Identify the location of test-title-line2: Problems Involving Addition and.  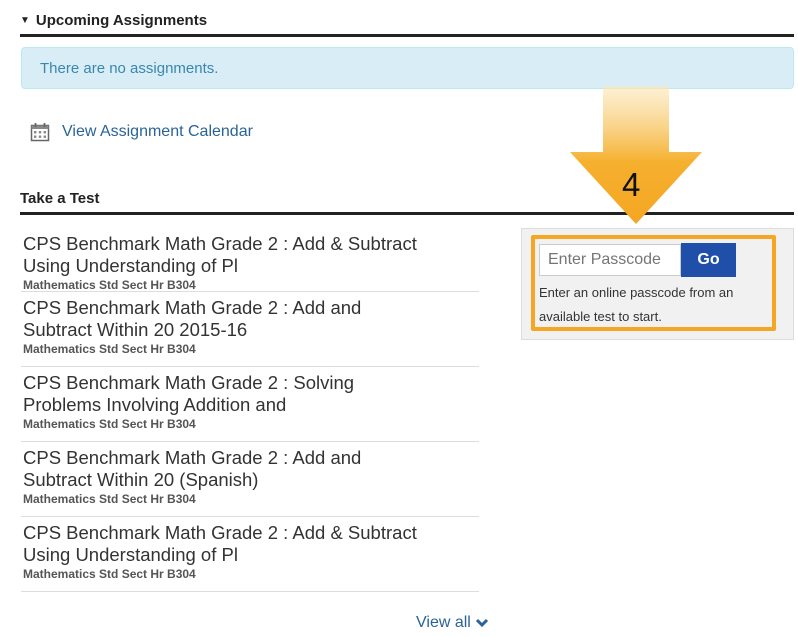
(250, 405).